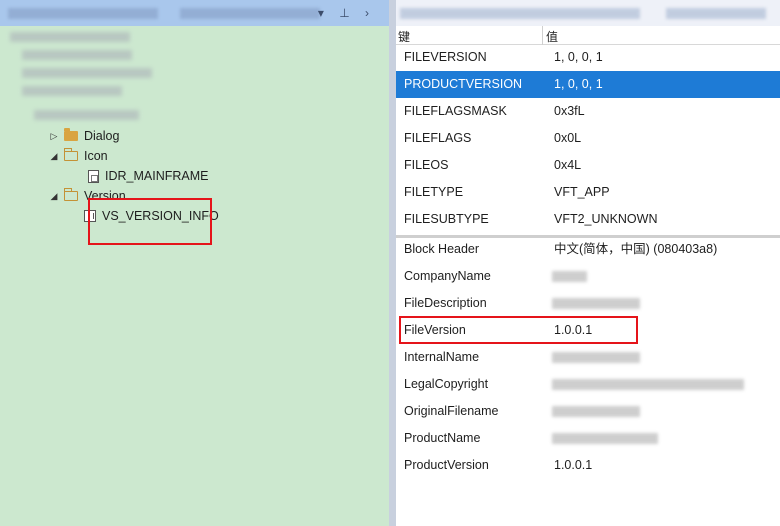  What do you see at coordinates (605, 219) in the screenshot?
I see `row-value: VFT2_UNKNOWN` at bounding box center [605, 219].